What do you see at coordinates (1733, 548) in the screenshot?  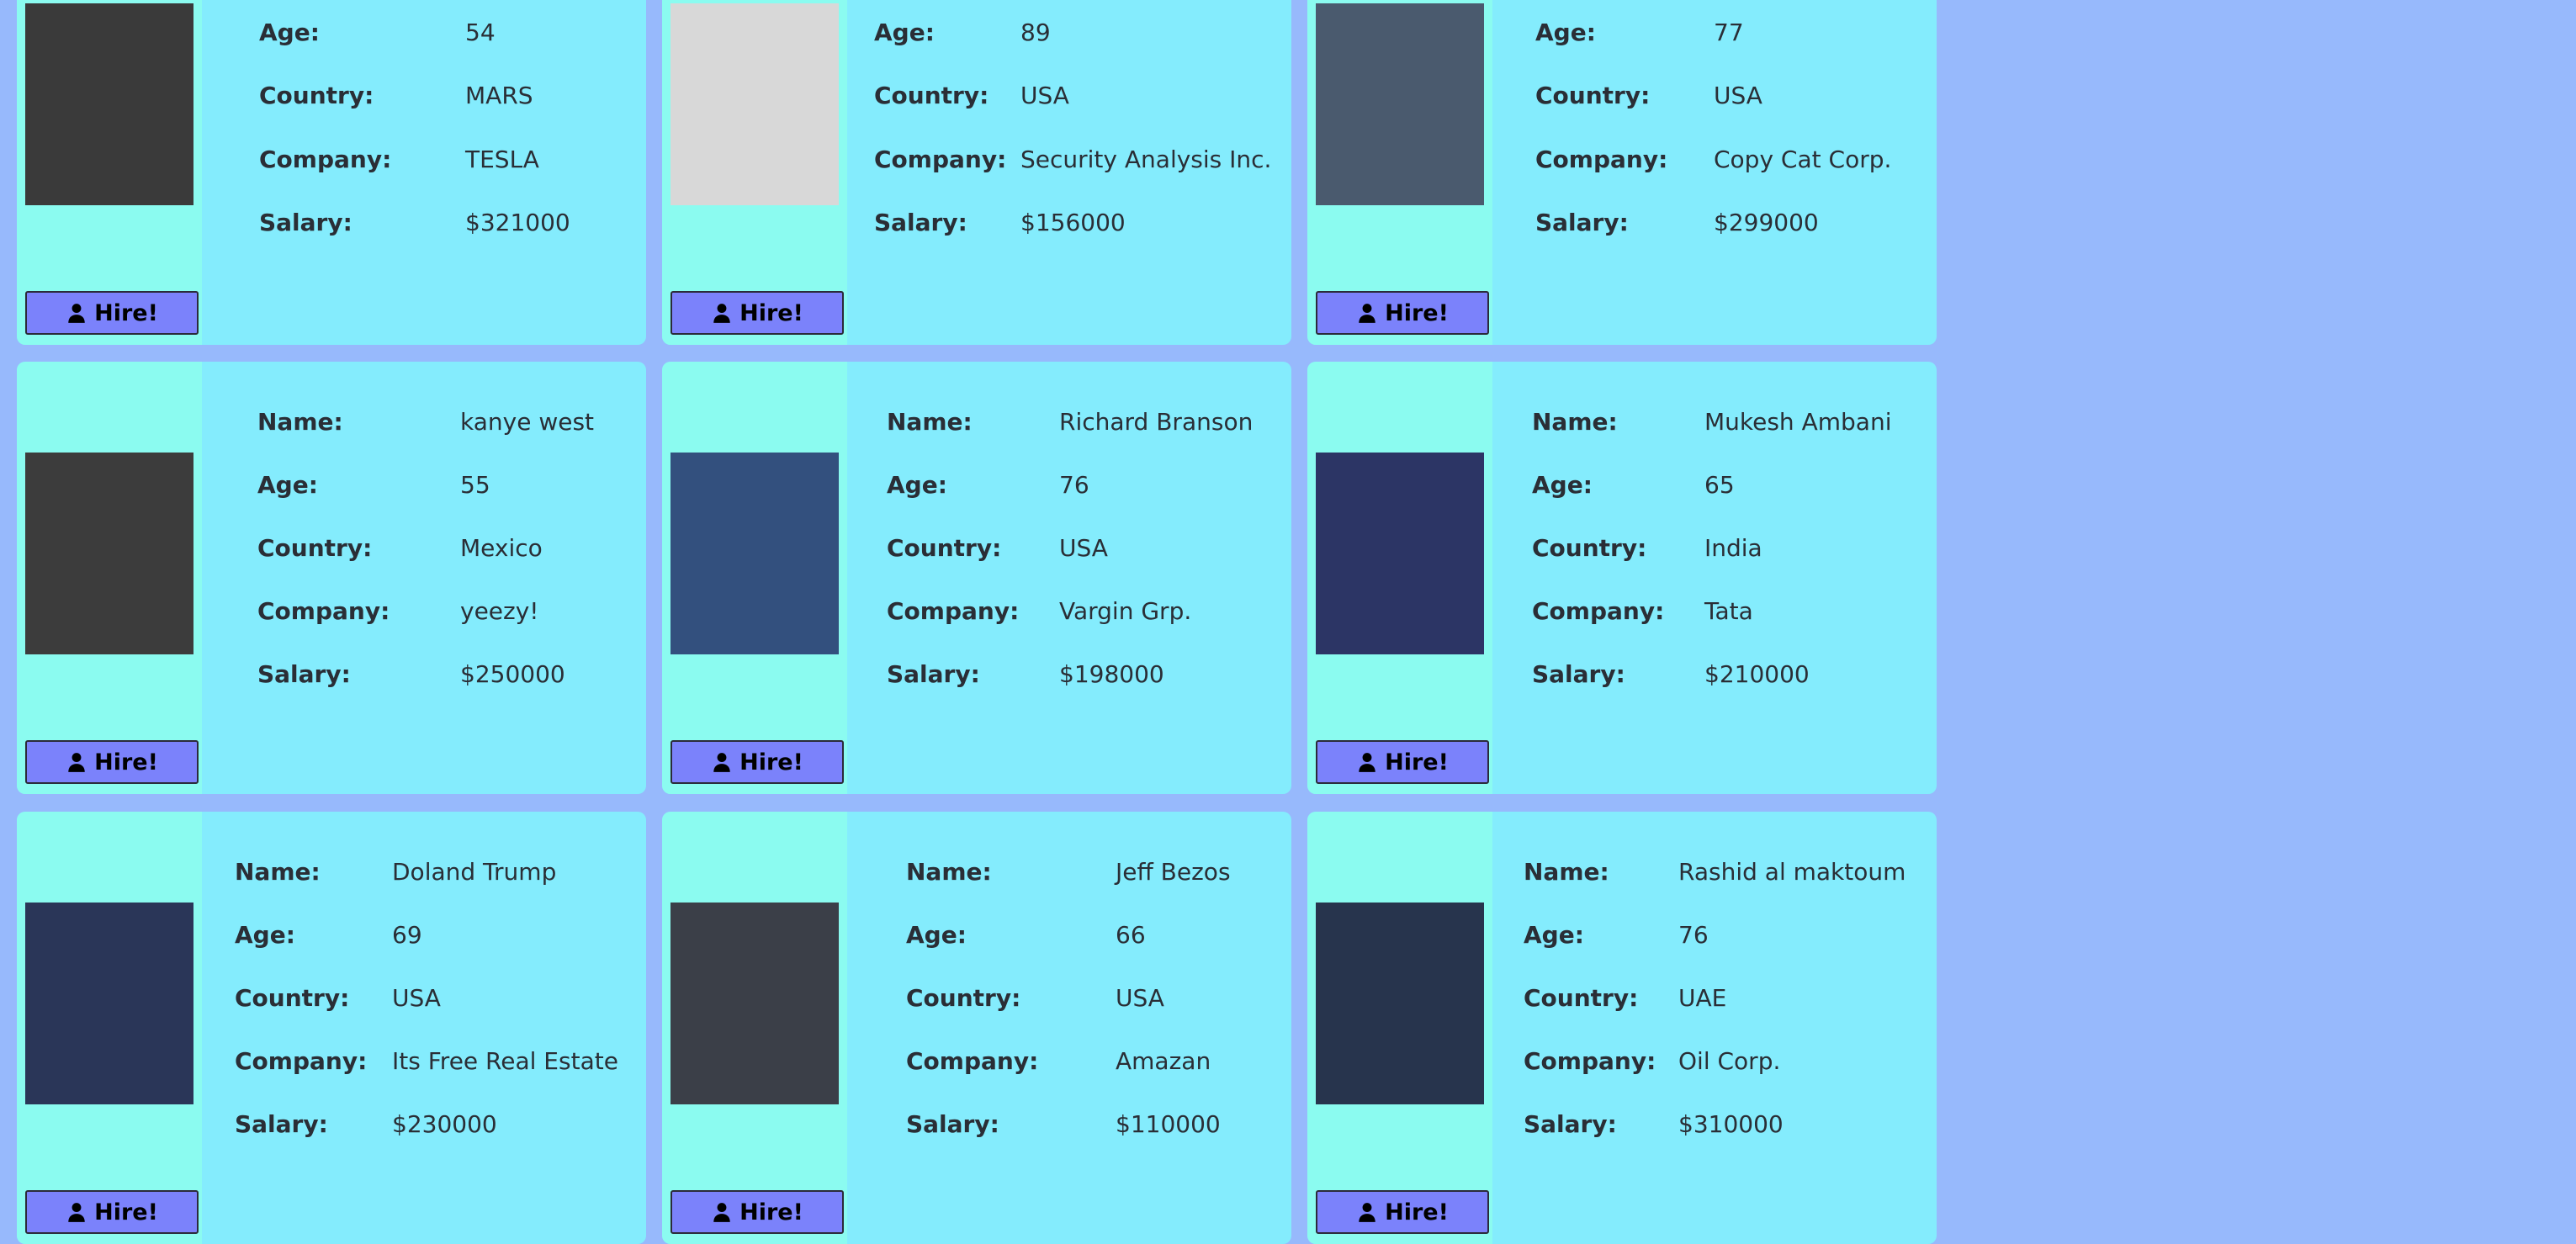 I see `country-value: India` at bounding box center [1733, 548].